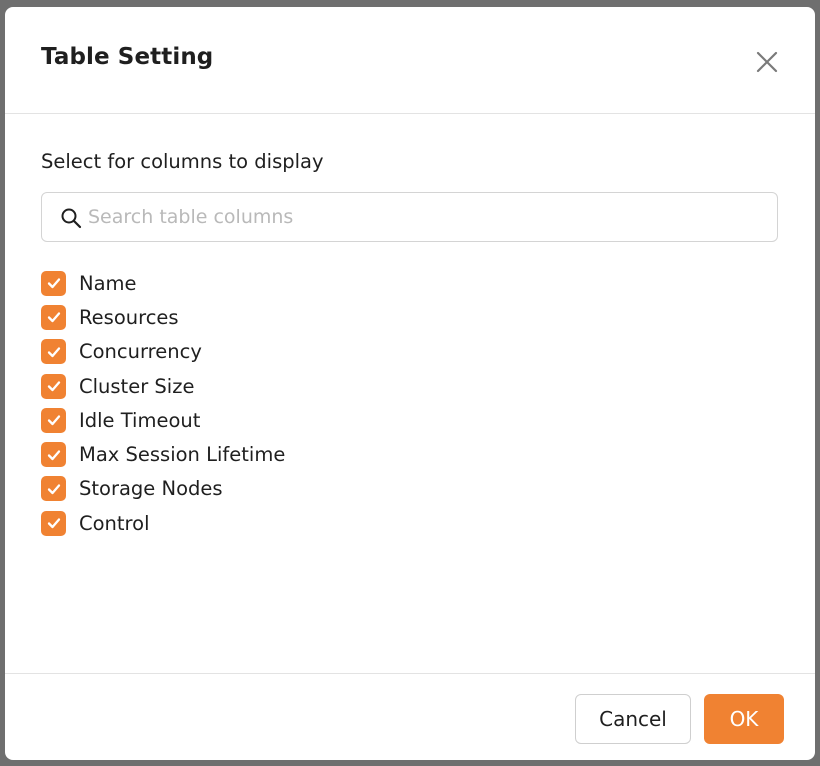  What do you see at coordinates (744, 719) in the screenshot?
I see `ok-button: OK` at bounding box center [744, 719].